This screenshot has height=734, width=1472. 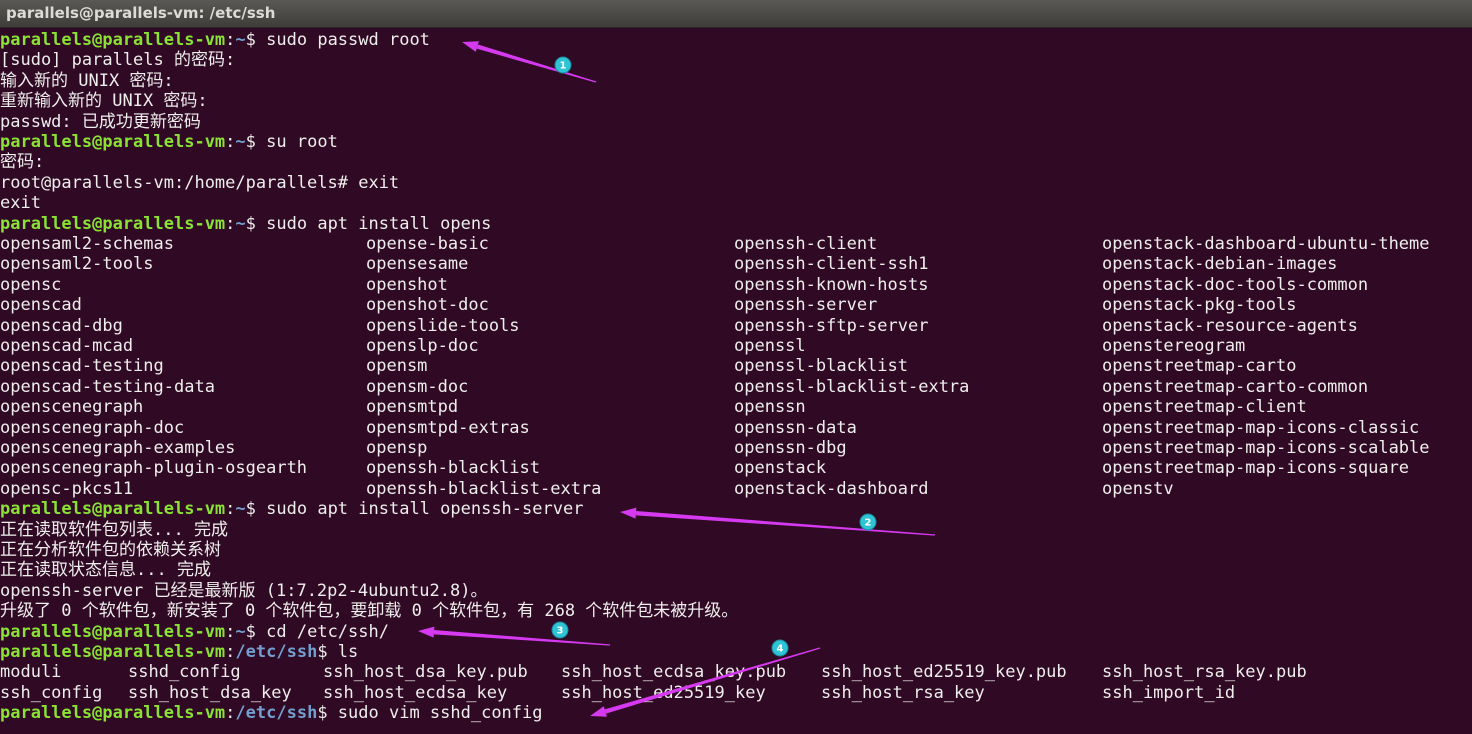 What do you see at coordinates (448, 428) in the screenshot?
I see `package-name: opensmtpd-extras` at bounding box center [448, 428].